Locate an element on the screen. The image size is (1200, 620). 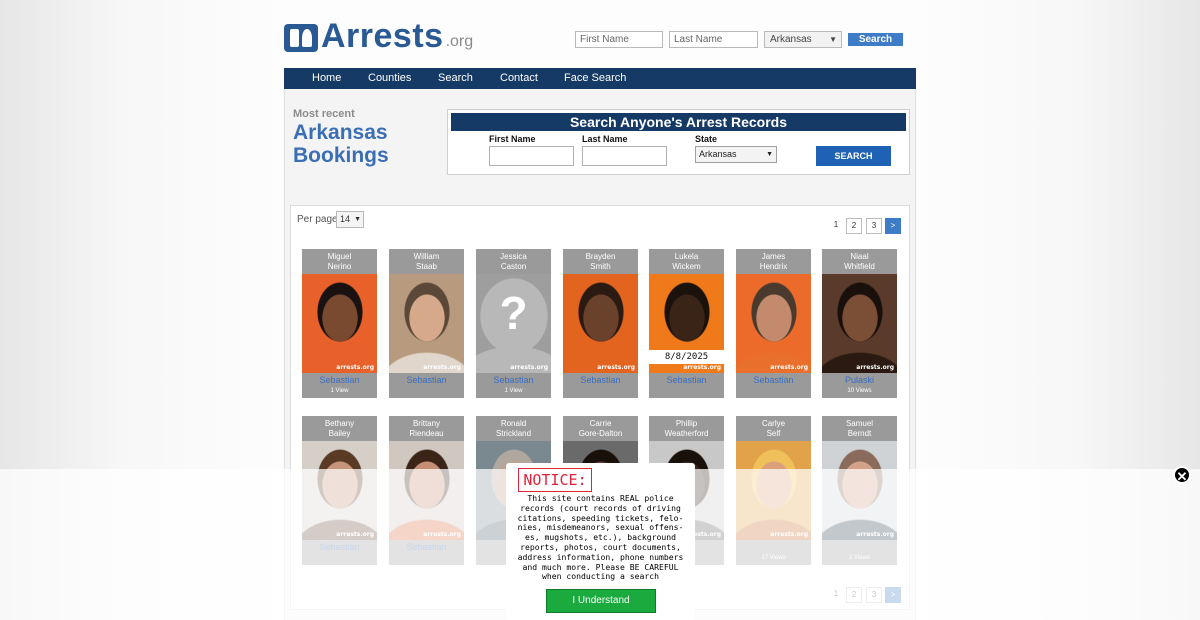
notice-line: when conducting a search is located at coordinates (600, 576).